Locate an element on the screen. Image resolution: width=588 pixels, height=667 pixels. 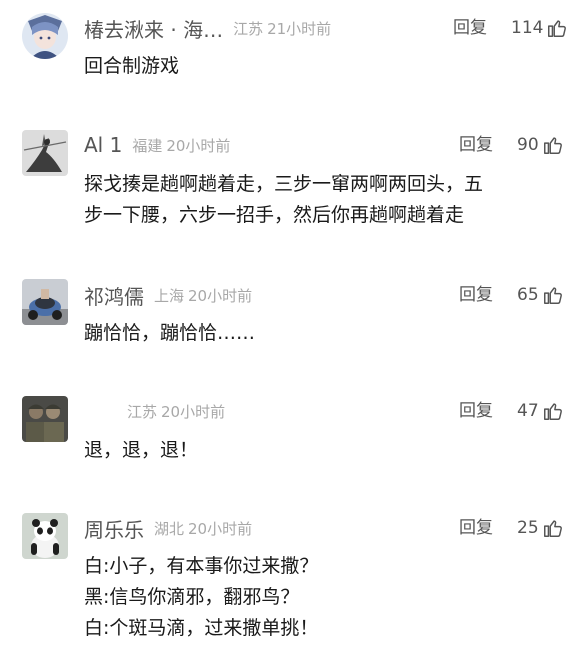
panda-avatar is located at coordinates (45, 536).